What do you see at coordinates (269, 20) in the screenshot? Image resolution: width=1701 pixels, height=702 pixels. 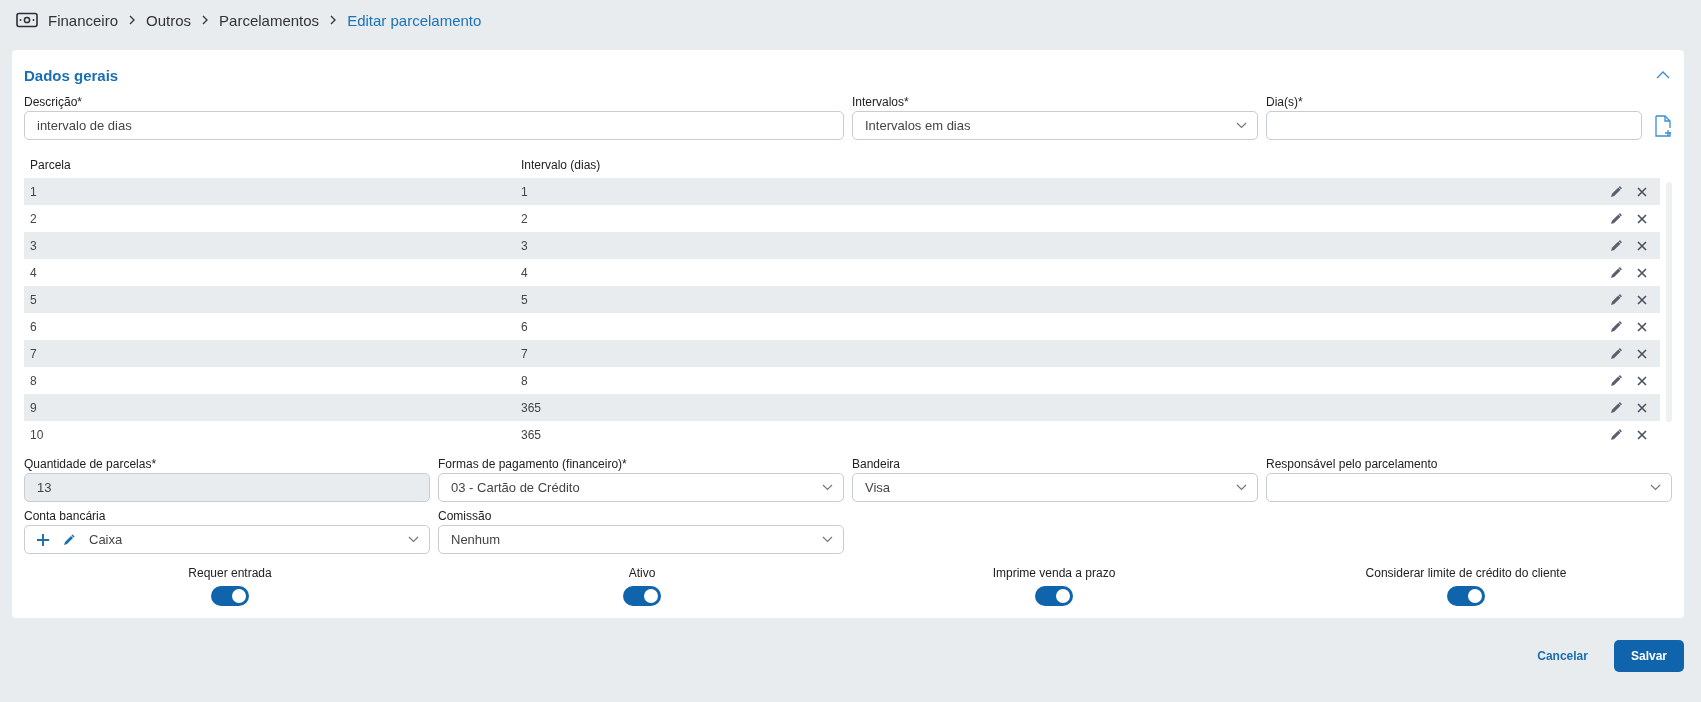 I see `breadcrumb-link: Parcelamentos` at bounding box center [269, 20].